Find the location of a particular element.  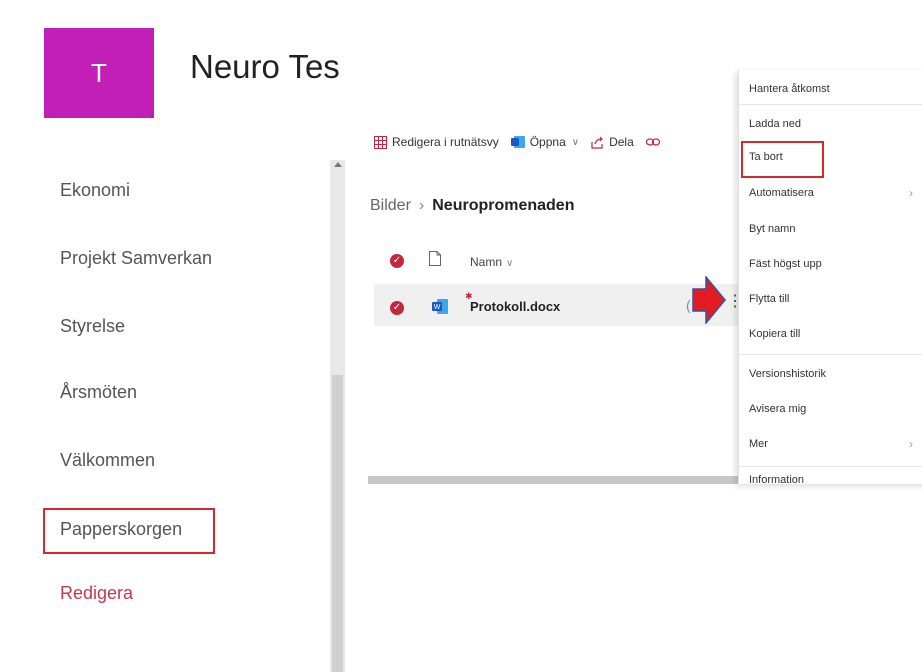

breadcrumb: Bilder › Neuropromenaden is located at coordinates (472, 206).